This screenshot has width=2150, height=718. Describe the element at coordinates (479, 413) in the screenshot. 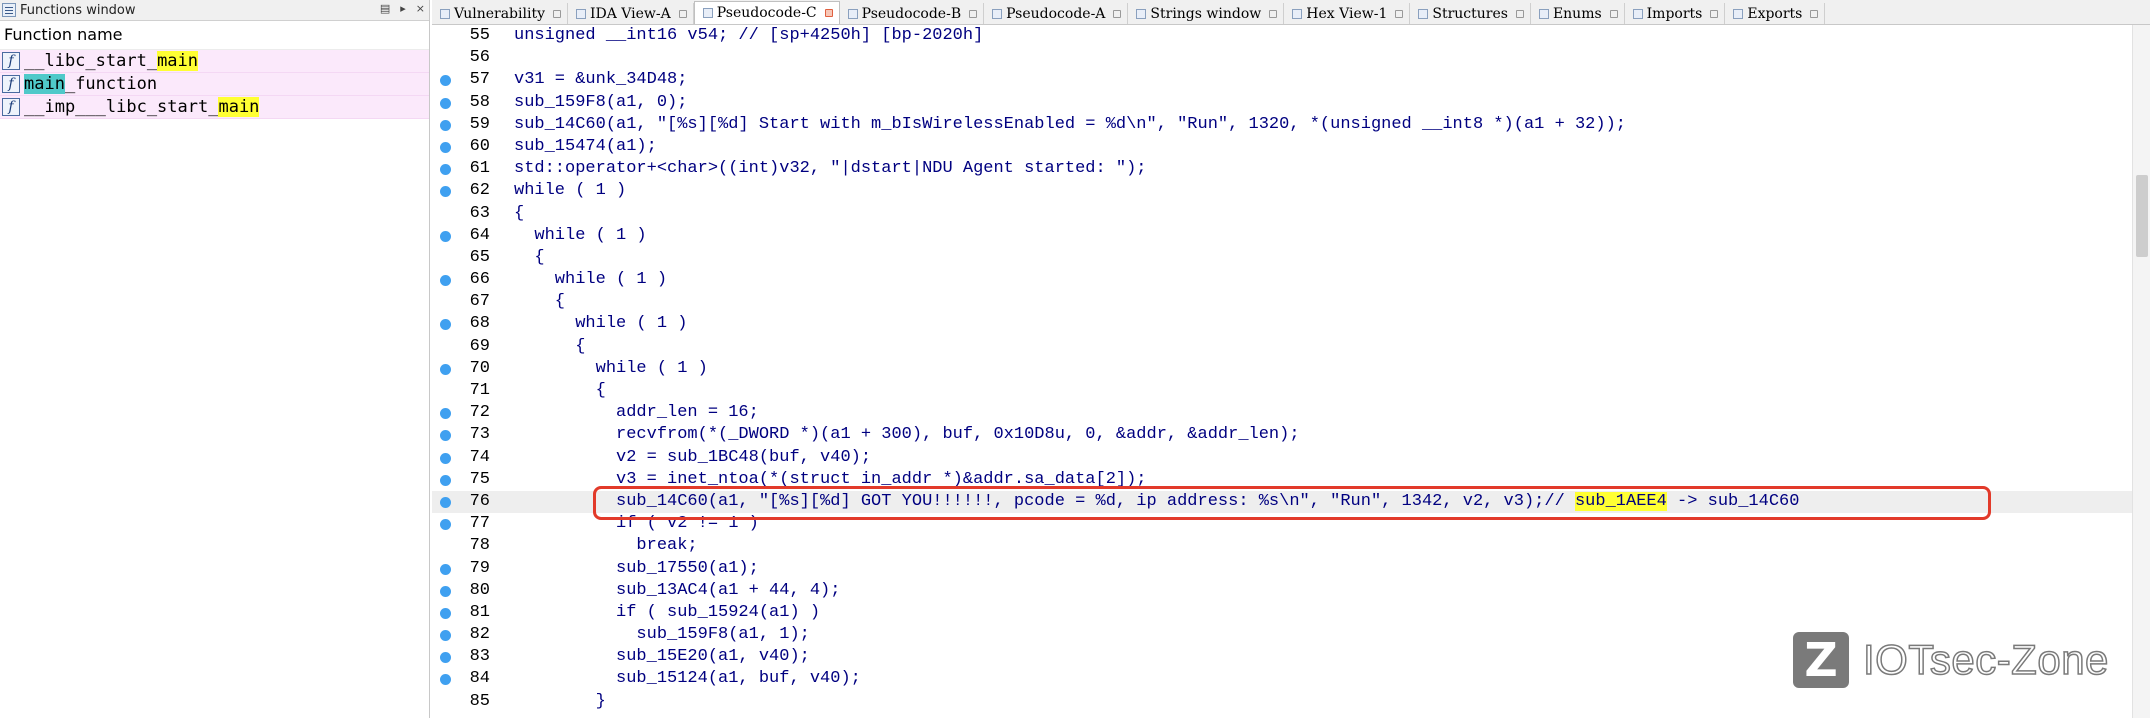

I see `line-number: 72` at that location.